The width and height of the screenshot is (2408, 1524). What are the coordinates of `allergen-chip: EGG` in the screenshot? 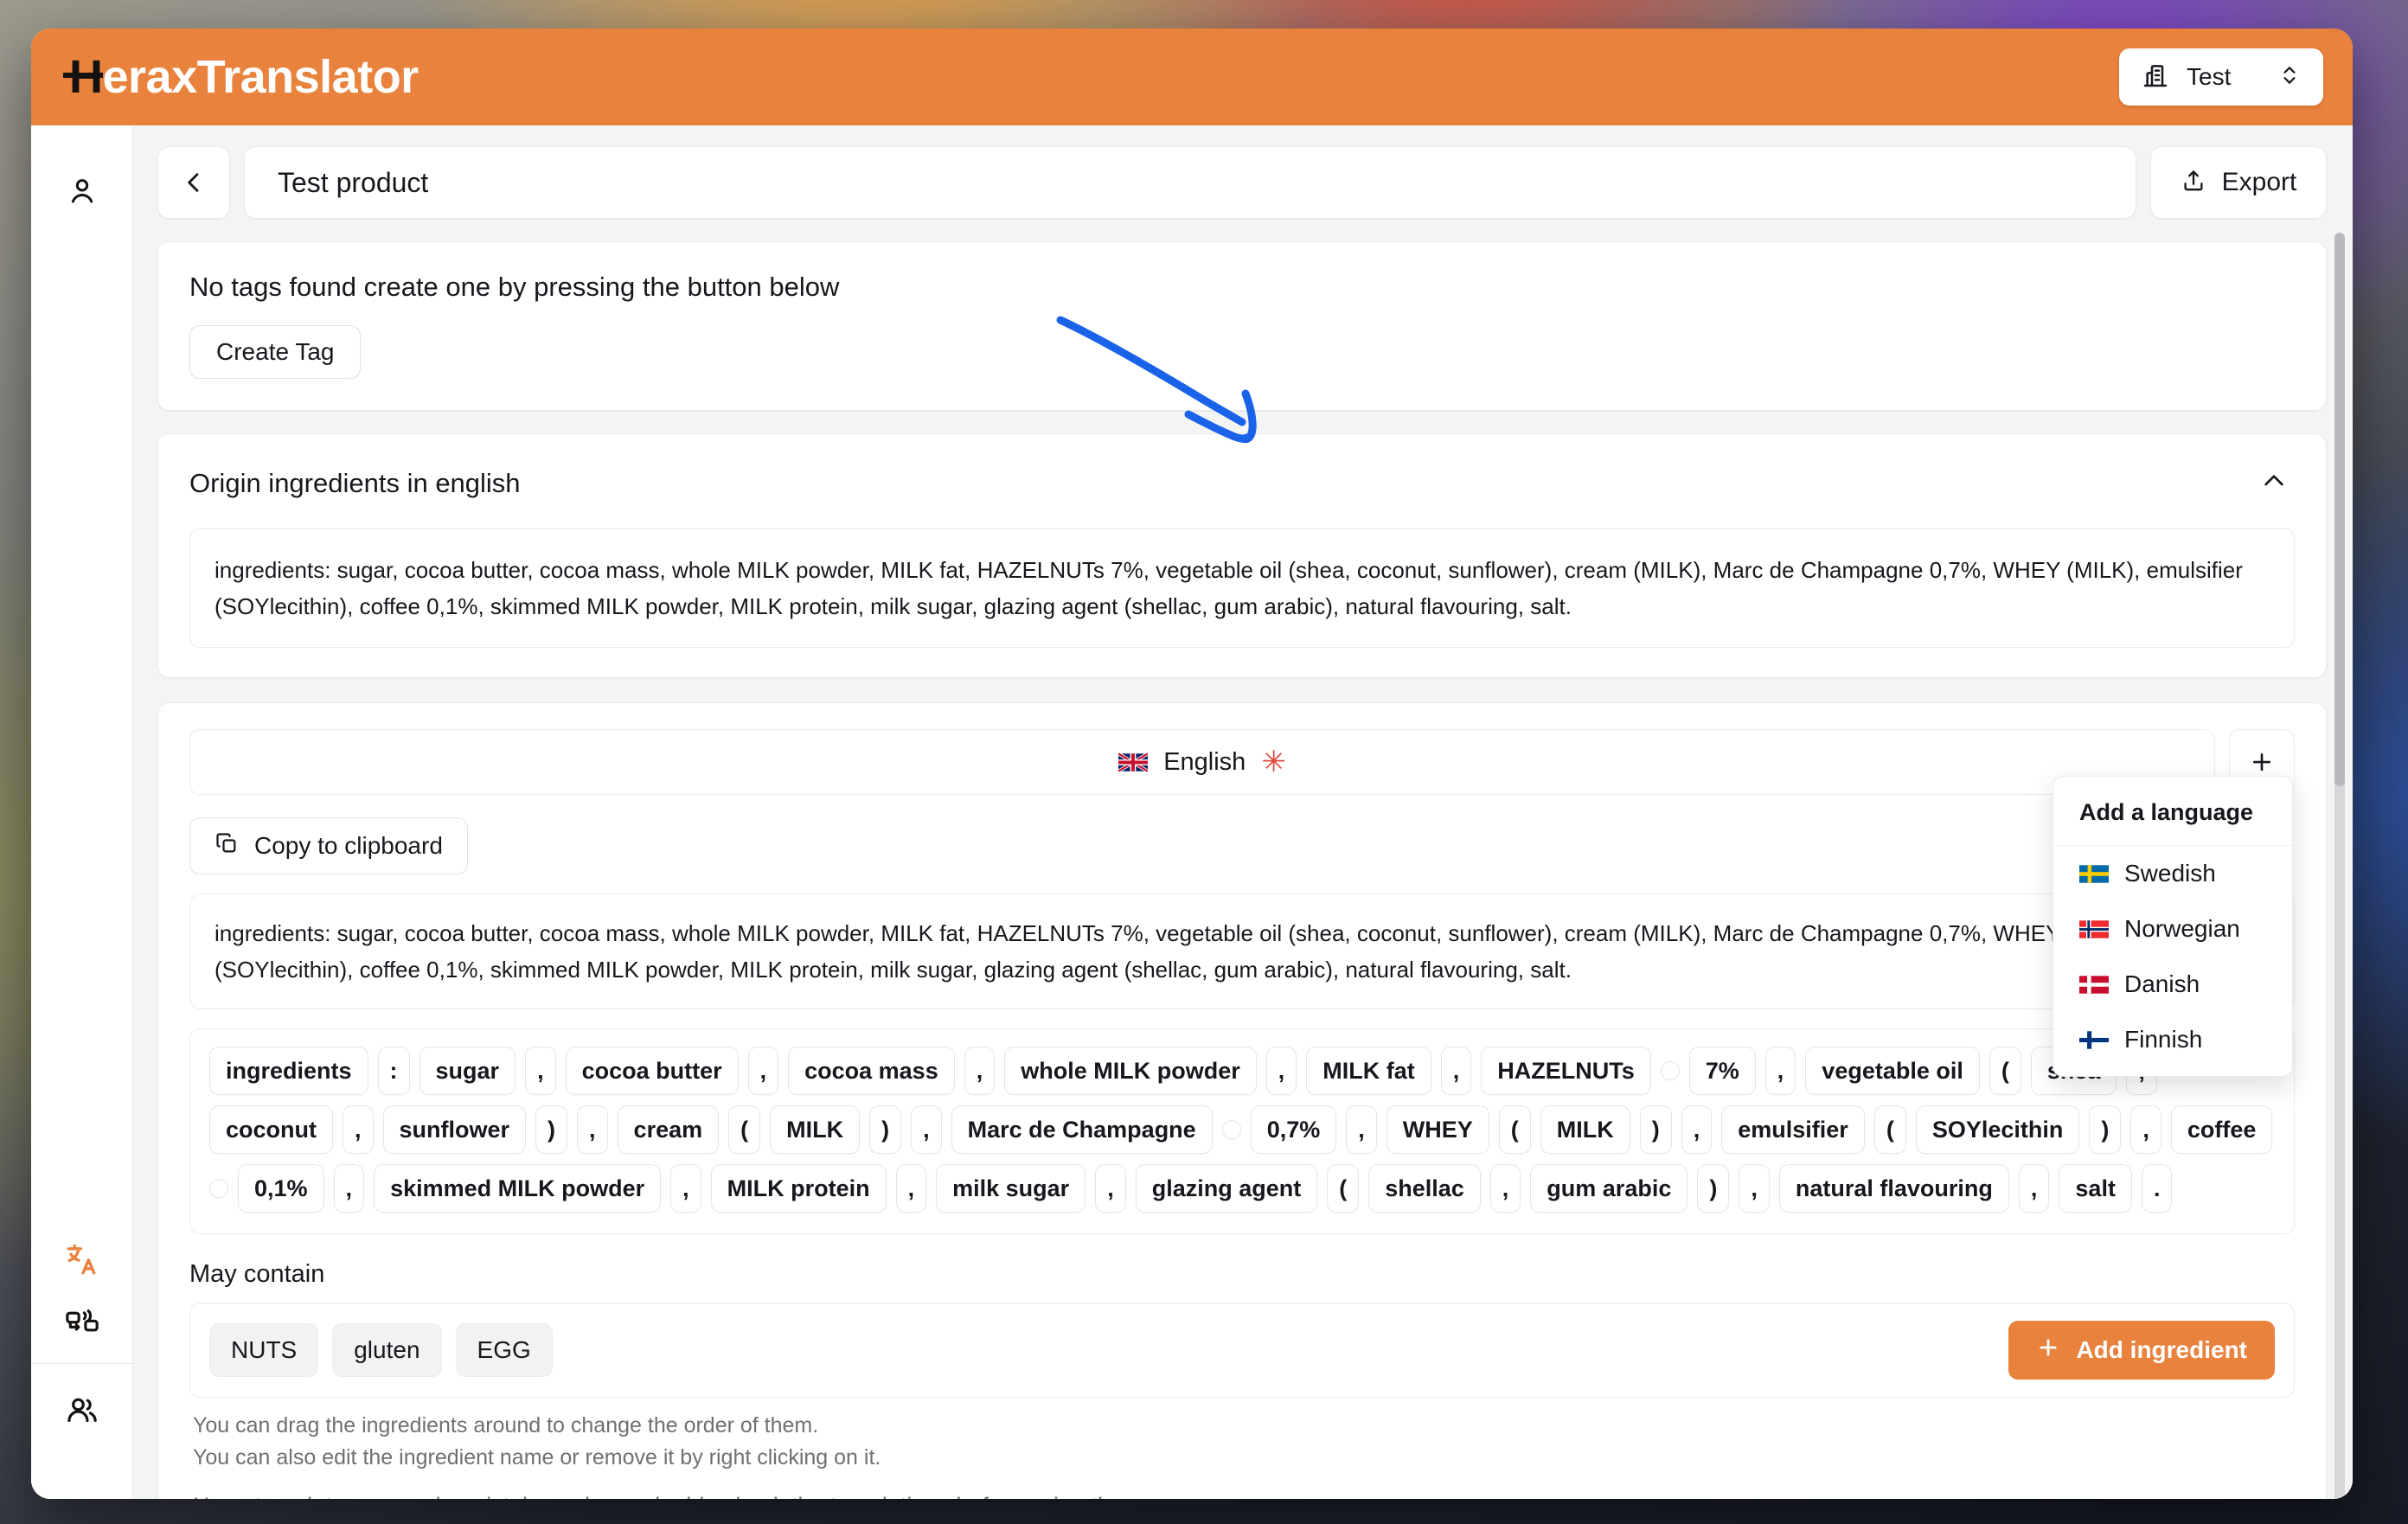 It's located at (504, 1350).